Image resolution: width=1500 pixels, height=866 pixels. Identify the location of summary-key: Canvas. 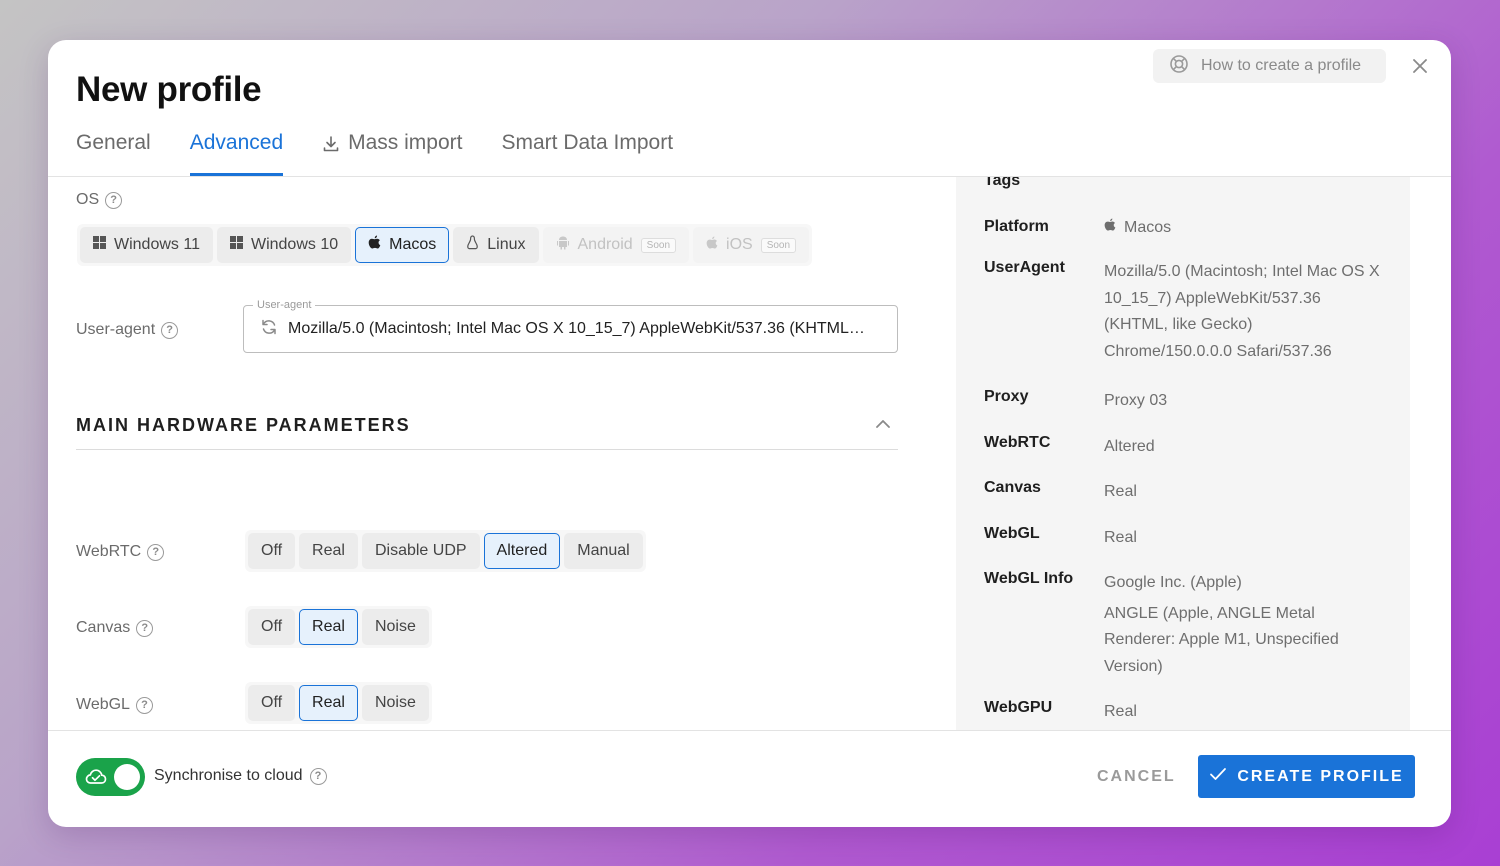
(1012, 487).